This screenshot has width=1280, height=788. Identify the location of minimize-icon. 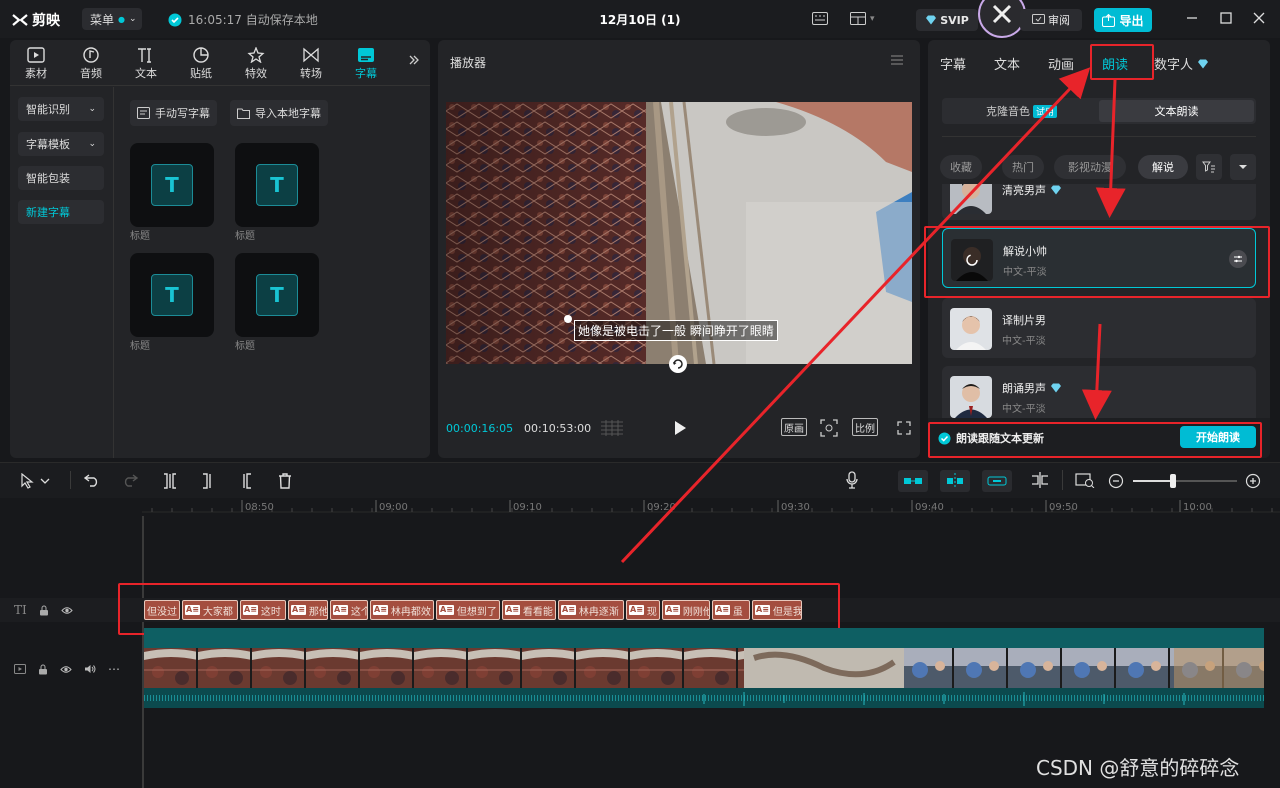
(1192, 18).